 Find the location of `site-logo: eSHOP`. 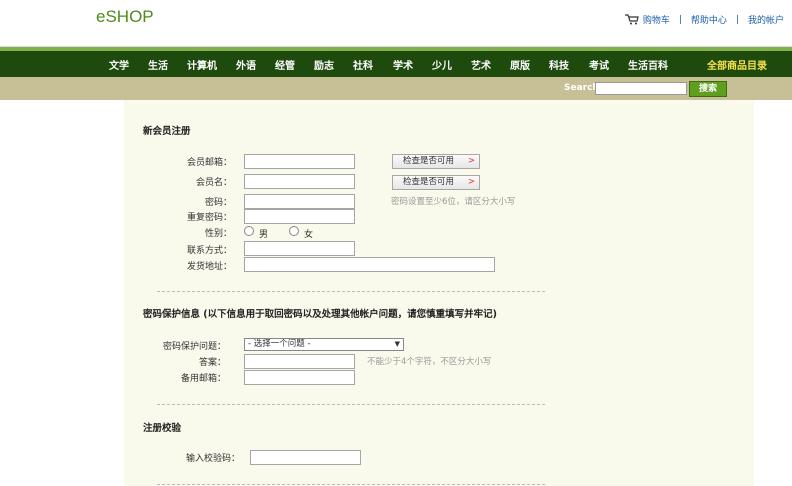

site-logo: eSHOP is located at coordinates (125, 17).